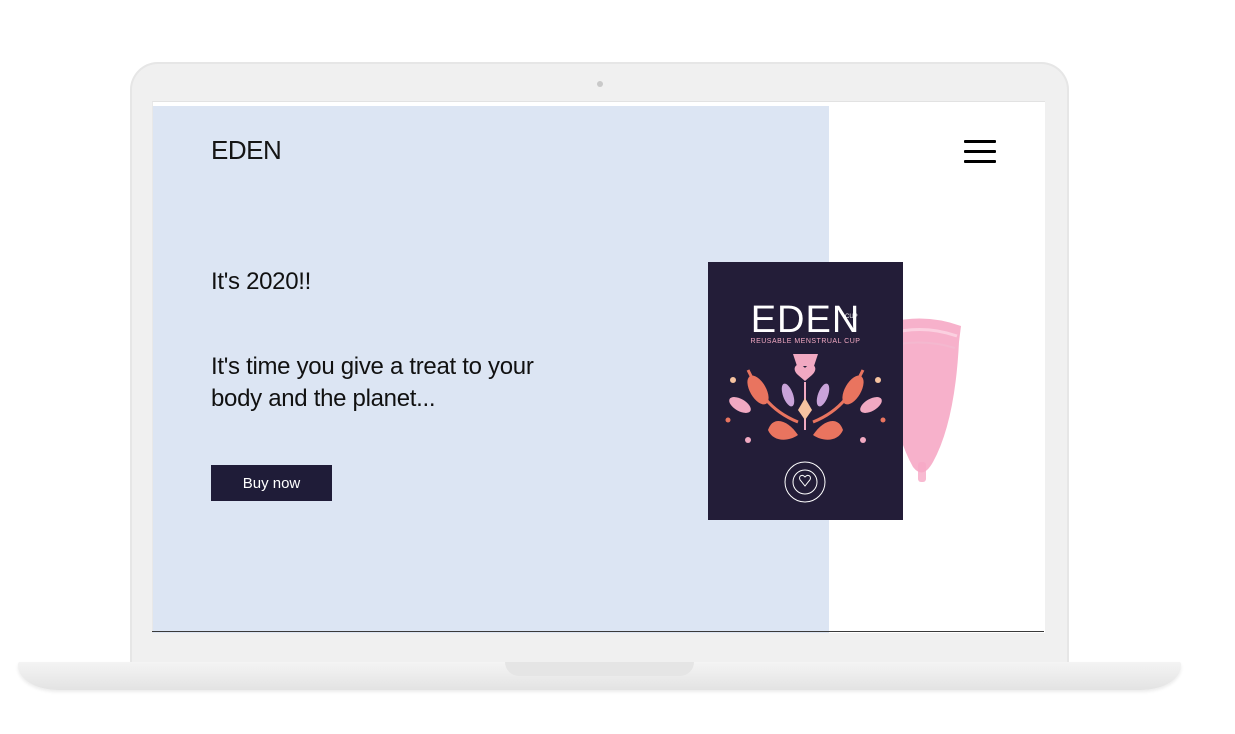 Image resolution: width=1235 pixels, height=734 pixels. I want to click on hero-headline: It's 2020!!, so click(261, 281).